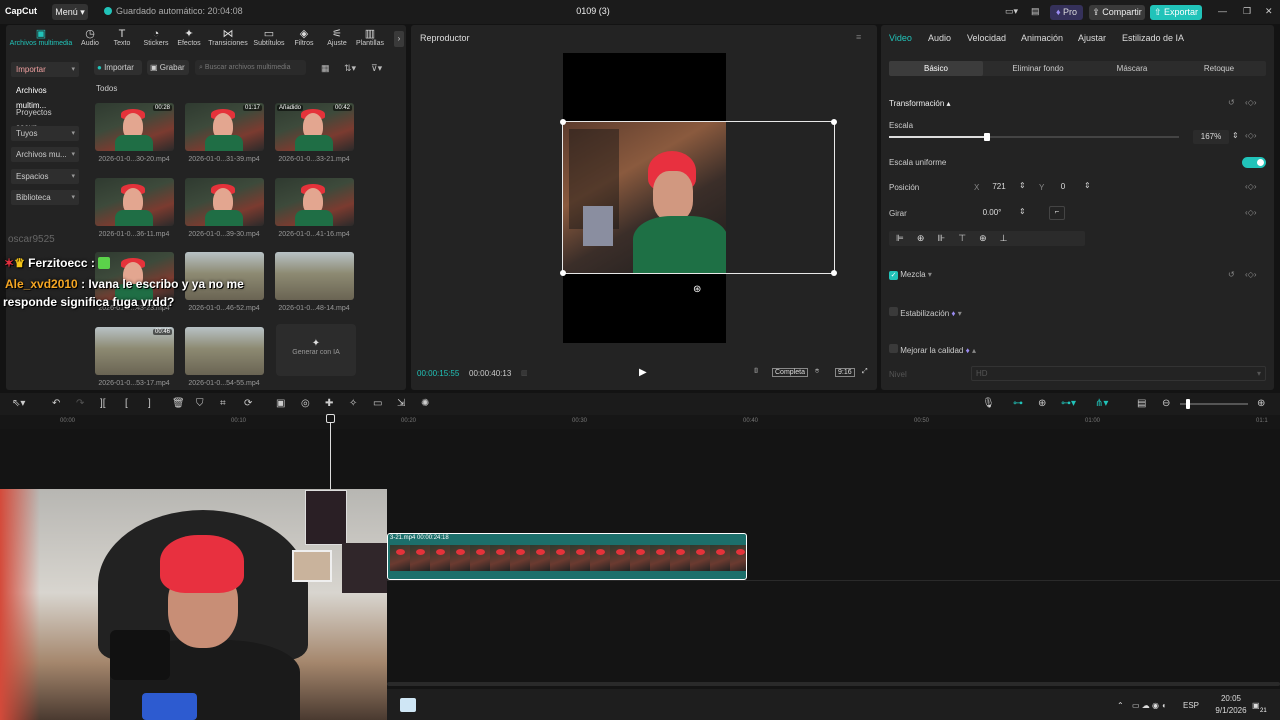 The image size is (1280, 720). Describe the element at coordinates (1231, 698) in the screenshot. I see `clock-time: 20:05` at that location.